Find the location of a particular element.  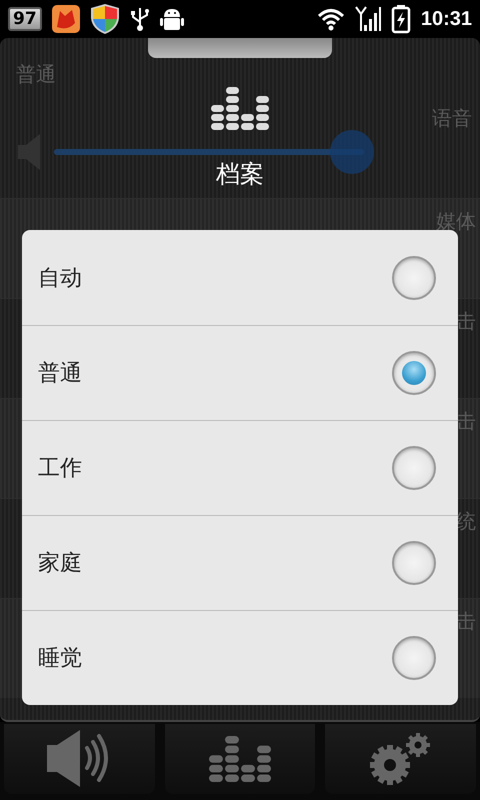

option-label: 工作 is located at coordinates (60, 469).